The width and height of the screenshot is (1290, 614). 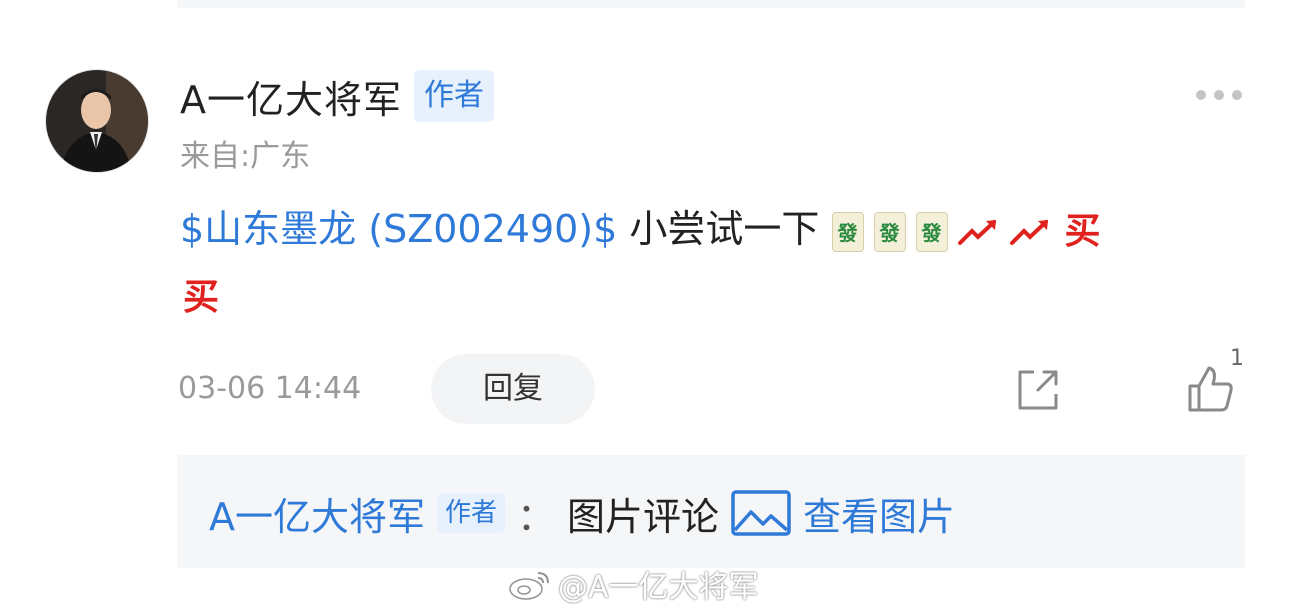 I want to click on reply-preview-line: A一亿大将军 作者 ： 图片评论 查看图片, so click(x=582, y=513).